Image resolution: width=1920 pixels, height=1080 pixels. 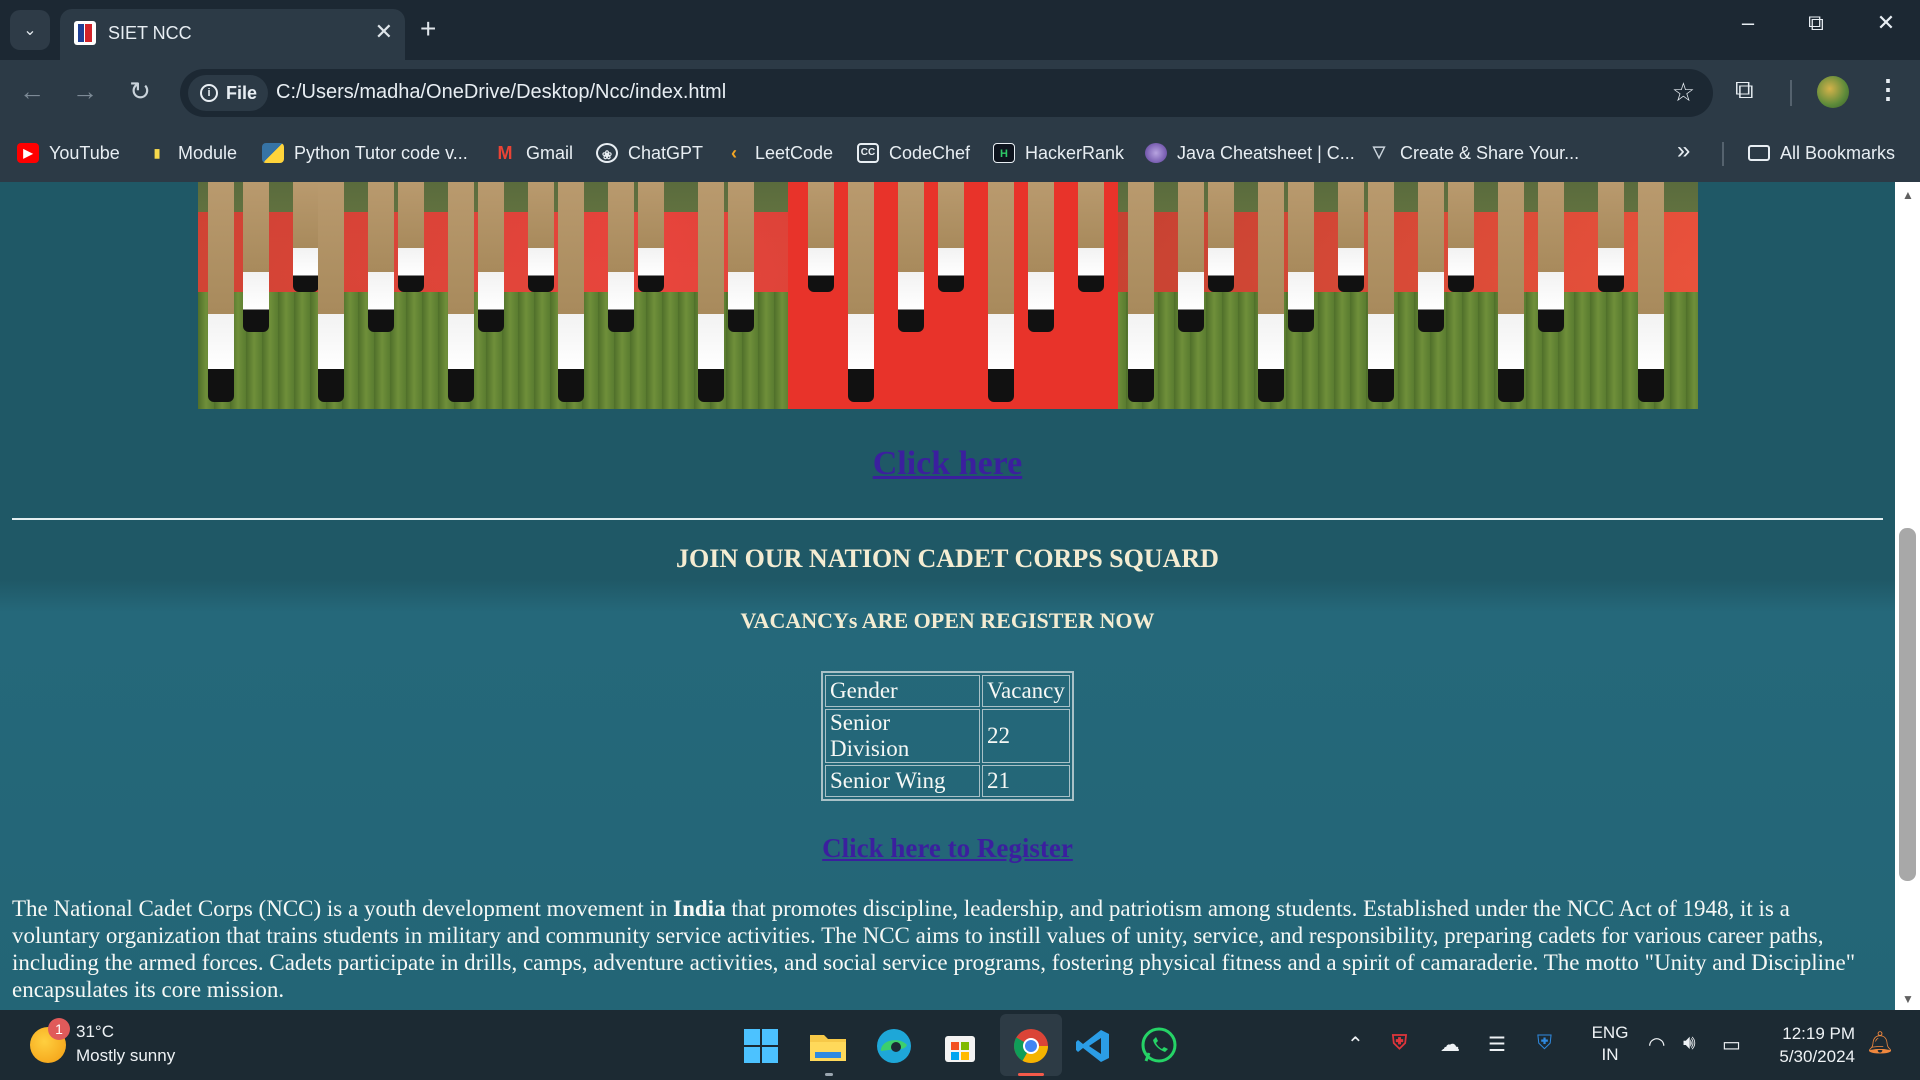 I want to click on whatsapp-icon, so click(x=1159, y=1046).